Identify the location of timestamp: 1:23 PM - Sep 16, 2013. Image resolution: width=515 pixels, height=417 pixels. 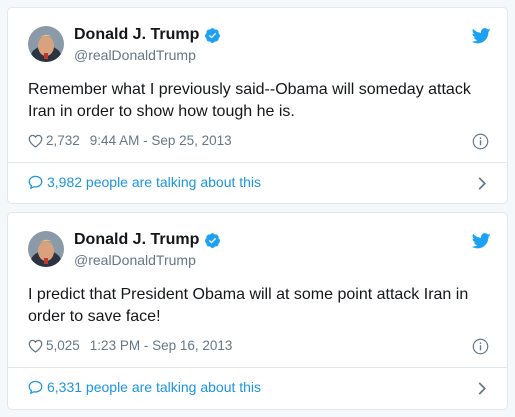
(161, 345).